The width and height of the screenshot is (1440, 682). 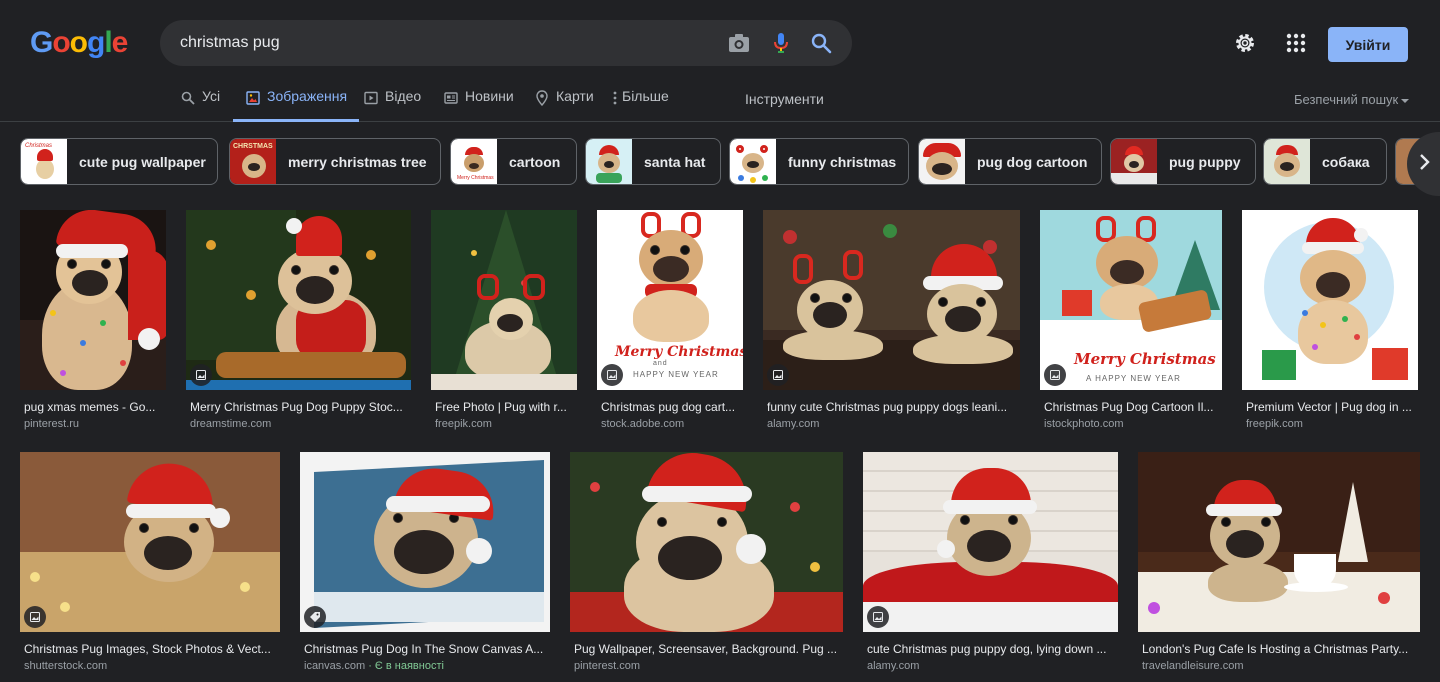 What do you see at coordinates (1193, 666) in the screenshot?
I see `result-source: travelandleisure.com` at bounding box center [1193, 666].